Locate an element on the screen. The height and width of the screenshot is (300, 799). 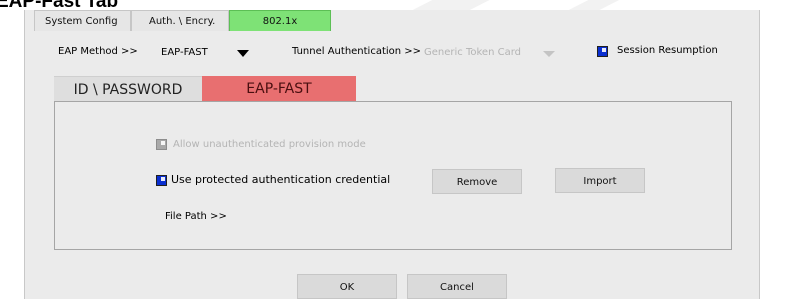
remove-button: Remove is located at coordinates (477, 181).